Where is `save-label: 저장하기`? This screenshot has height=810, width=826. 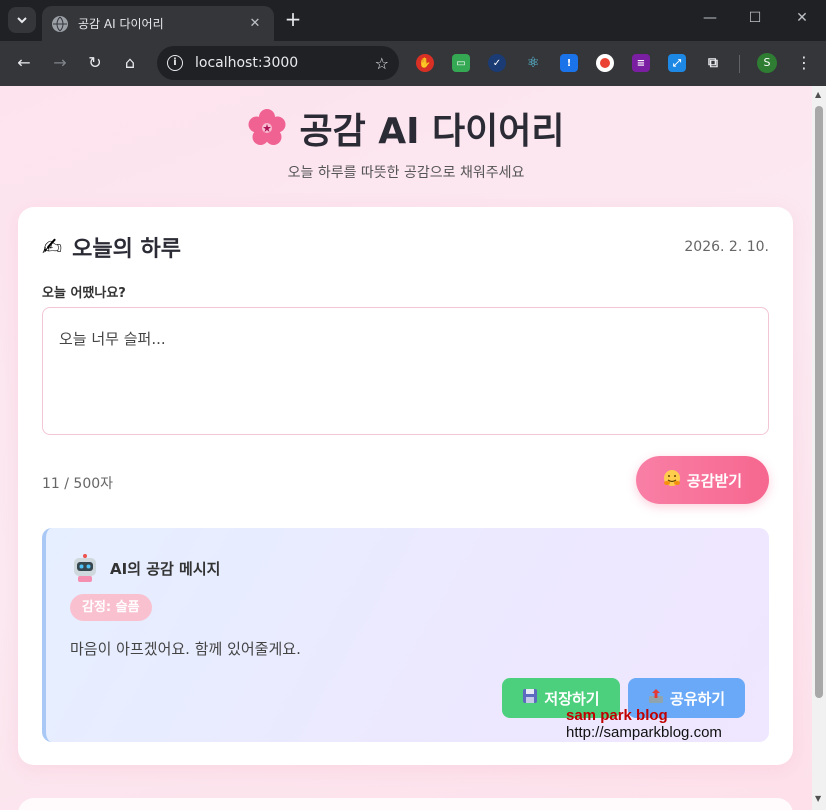
save-label: 저장하기 is located at coordinates (572, 698).